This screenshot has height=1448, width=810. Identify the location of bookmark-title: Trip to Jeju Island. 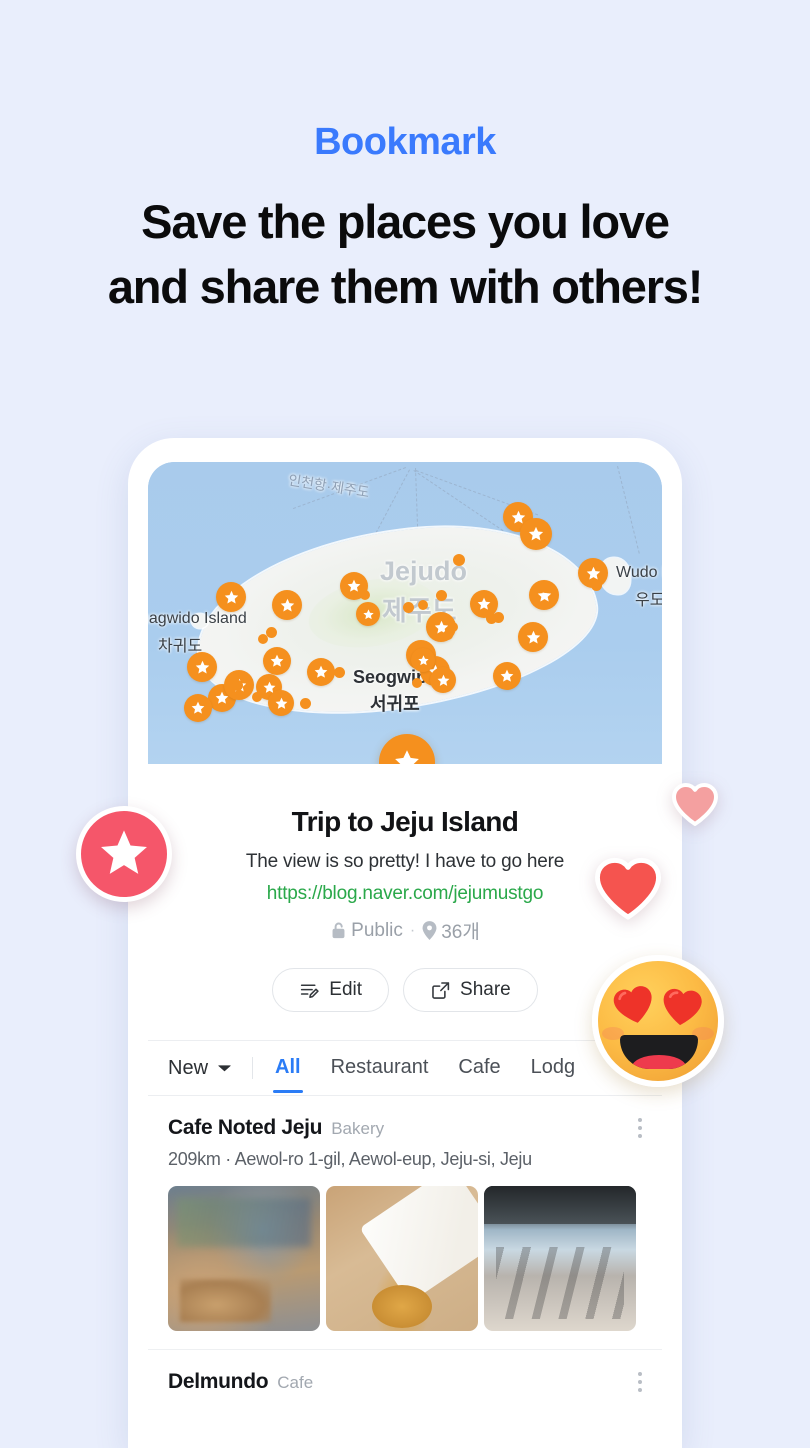
(405, 821).